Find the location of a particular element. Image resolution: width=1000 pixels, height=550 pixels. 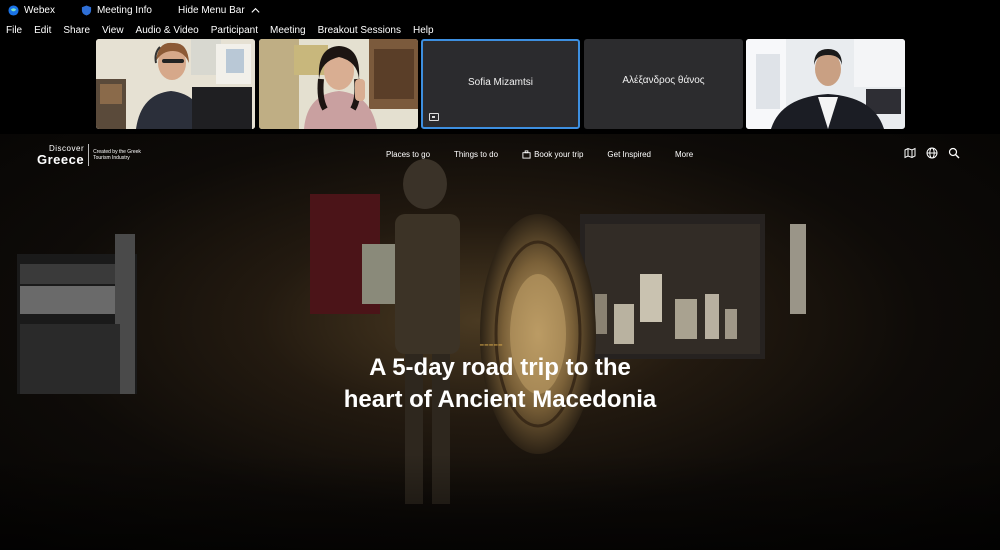

hide-menu-bar-button: Hide Menu Bar is located at coordinates (219, 10).